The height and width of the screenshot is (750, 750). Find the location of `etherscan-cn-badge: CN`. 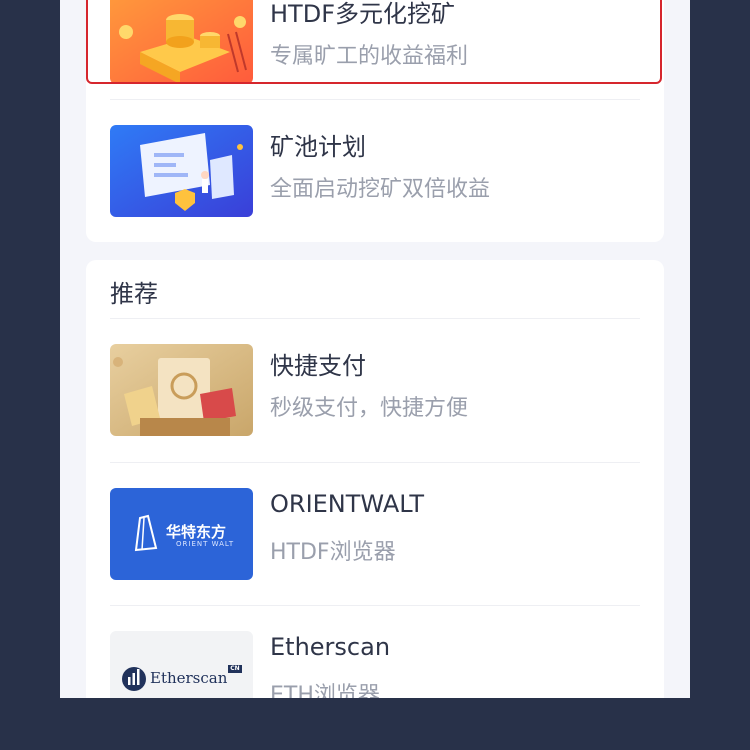

etherscan-cn-badge: CN is located at coordinates (235, 668).